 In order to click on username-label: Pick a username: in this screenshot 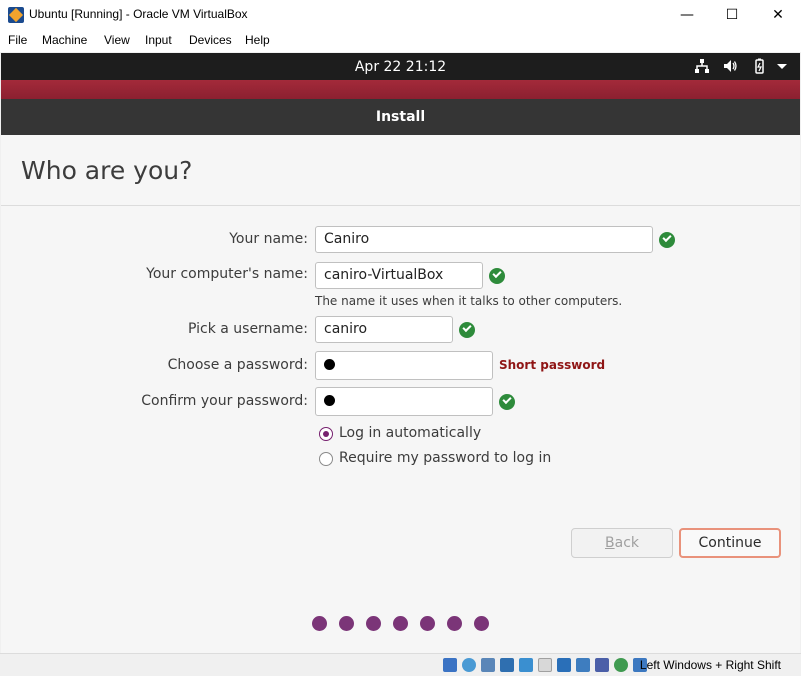, I will do `click(247, 329)`.